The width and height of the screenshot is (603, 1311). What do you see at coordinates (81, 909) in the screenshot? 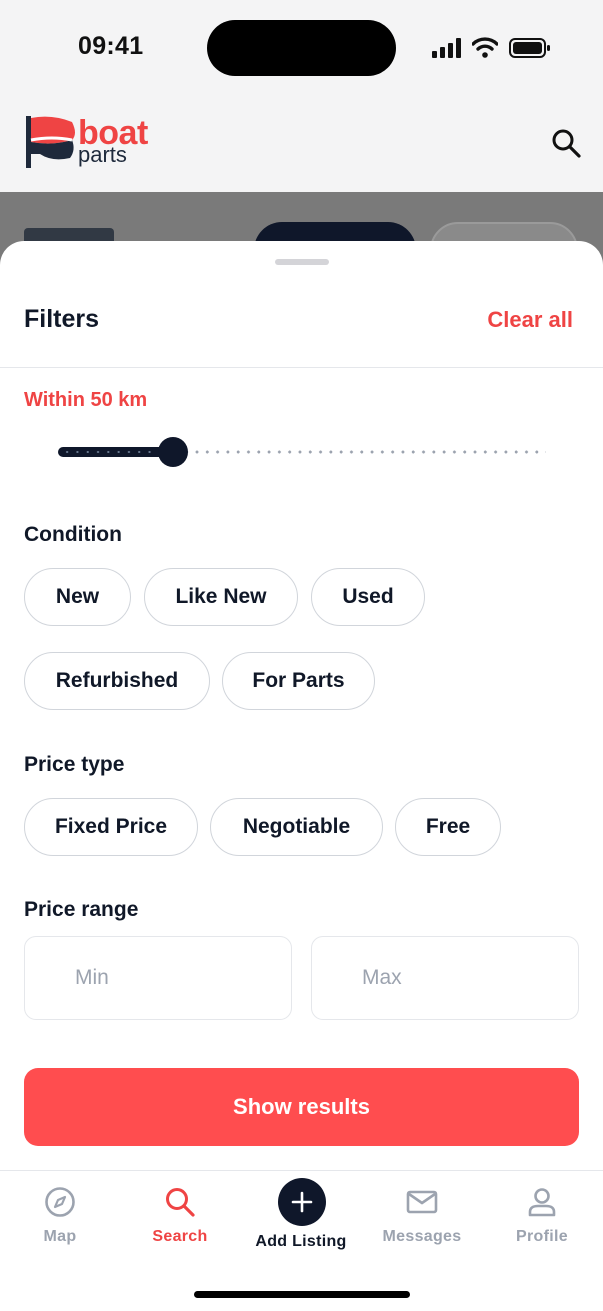
I see `price-range-label: Price range` at bounding box center [81, 909].